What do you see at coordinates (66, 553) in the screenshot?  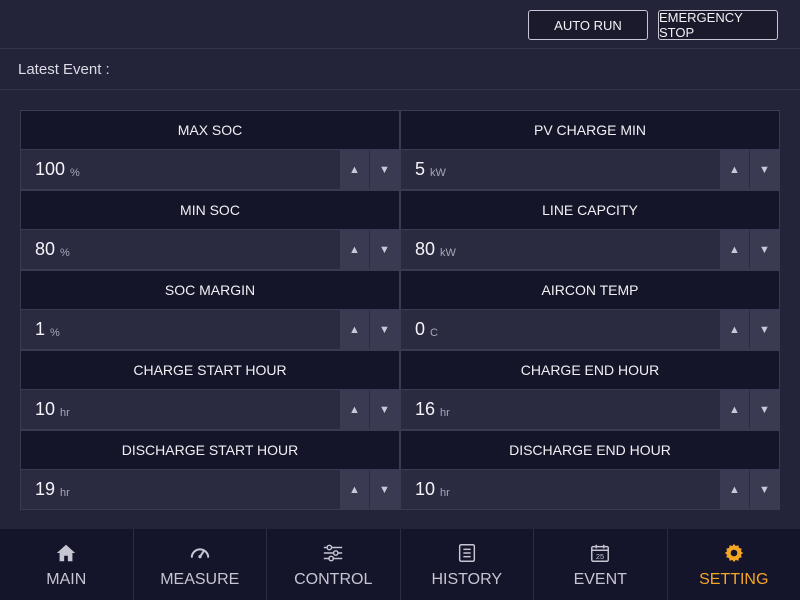 I see `home-icon` at bounding box center [66, 553].